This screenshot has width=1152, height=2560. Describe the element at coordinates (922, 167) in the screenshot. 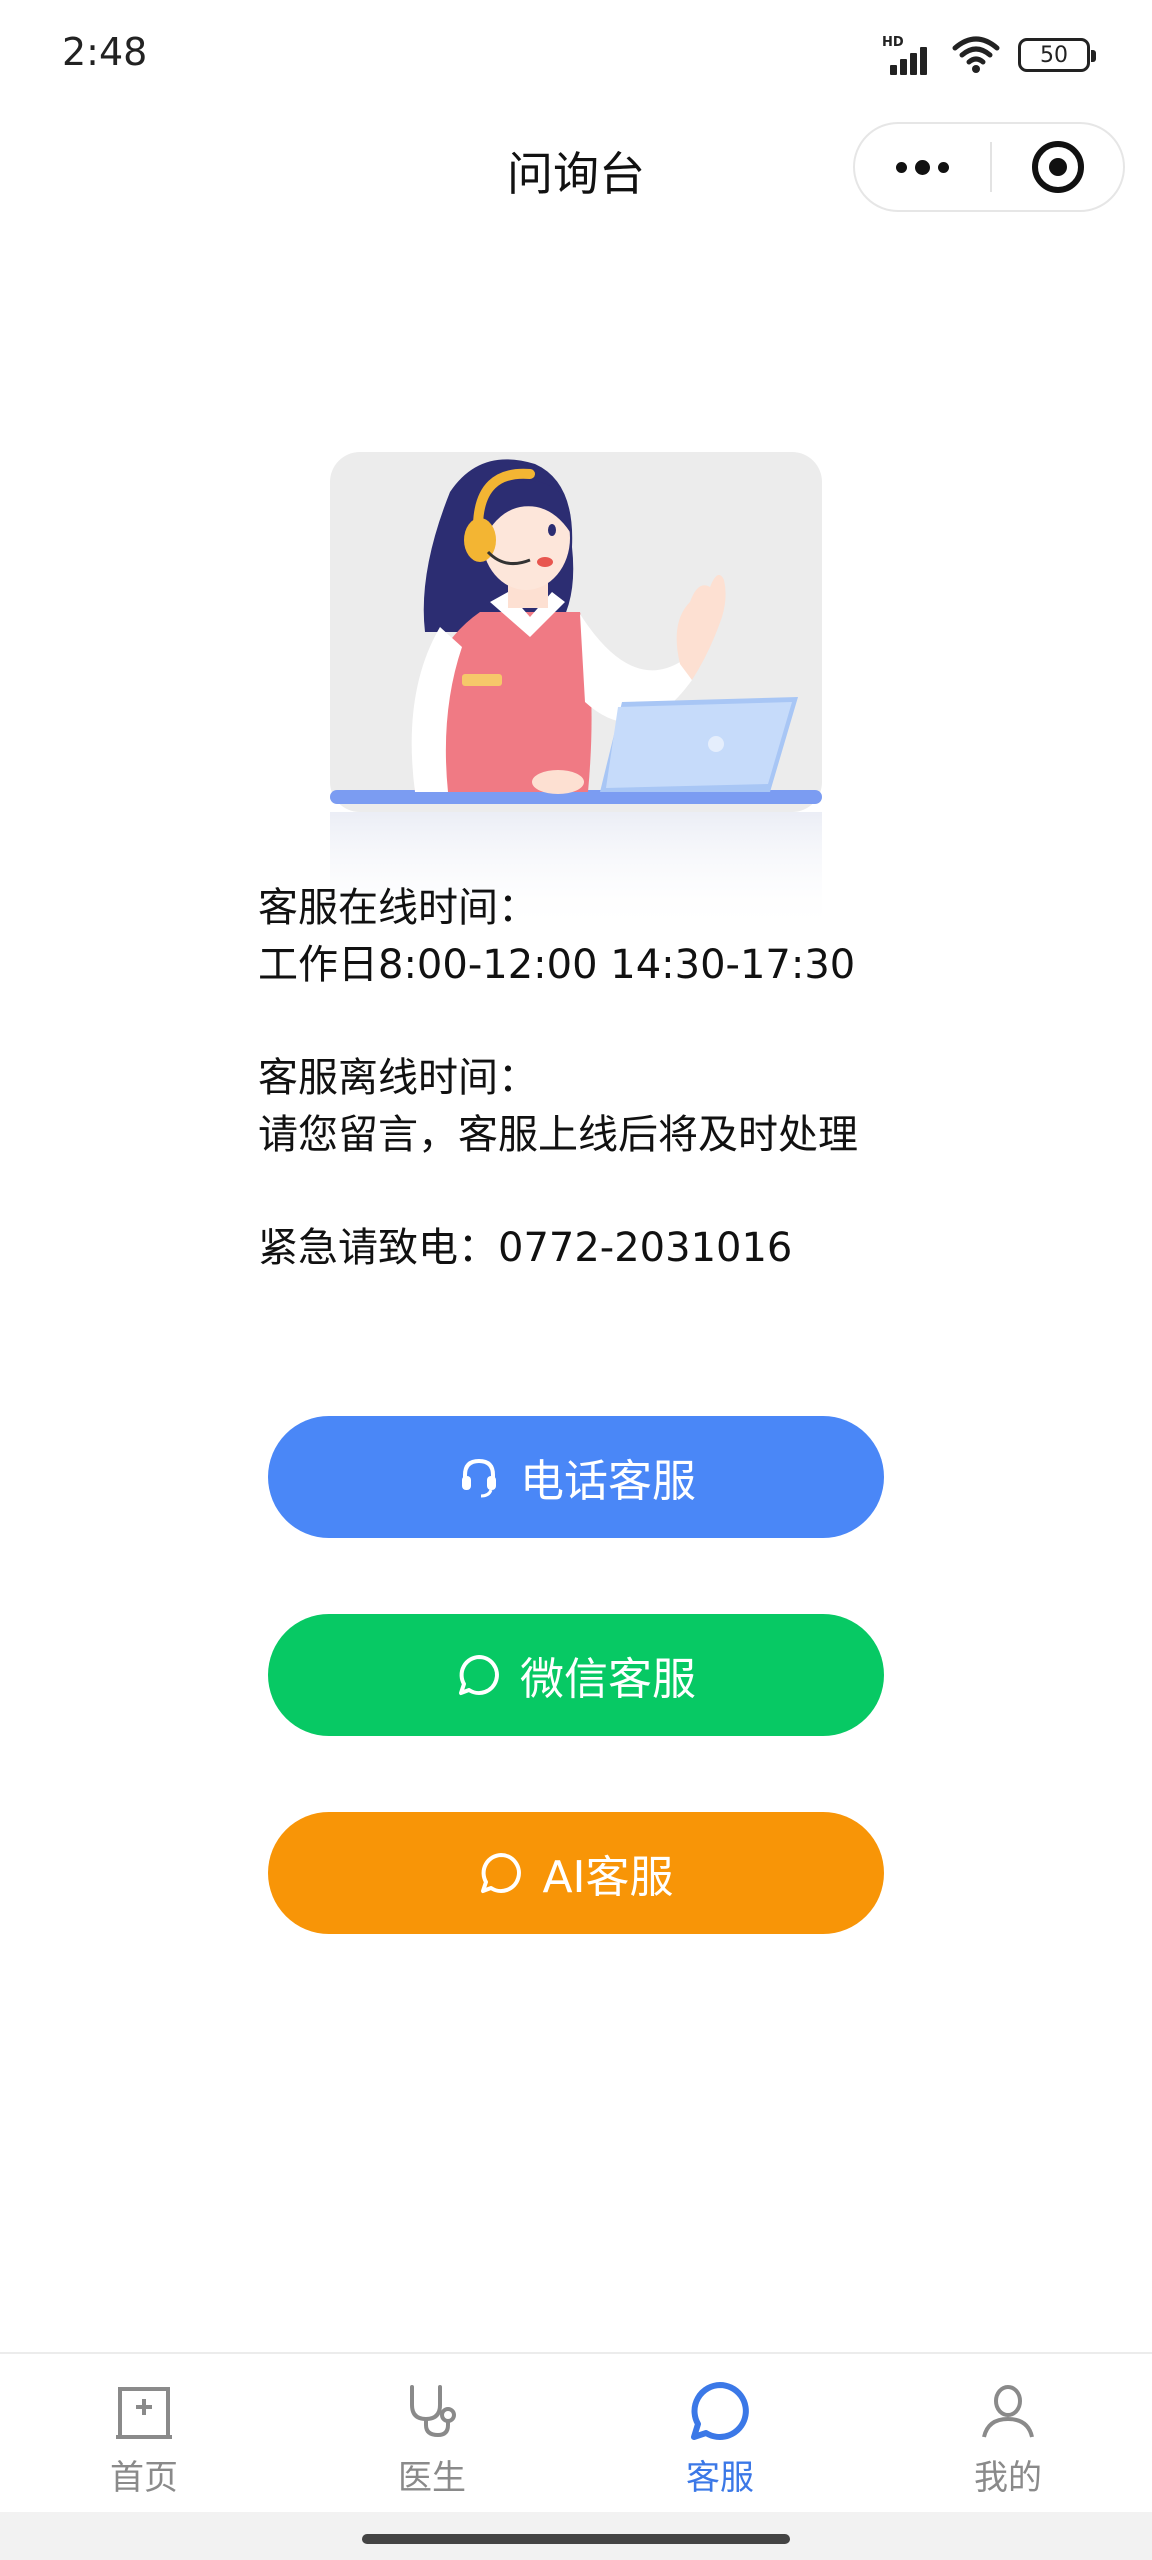

I see `more-options-button` at that location.